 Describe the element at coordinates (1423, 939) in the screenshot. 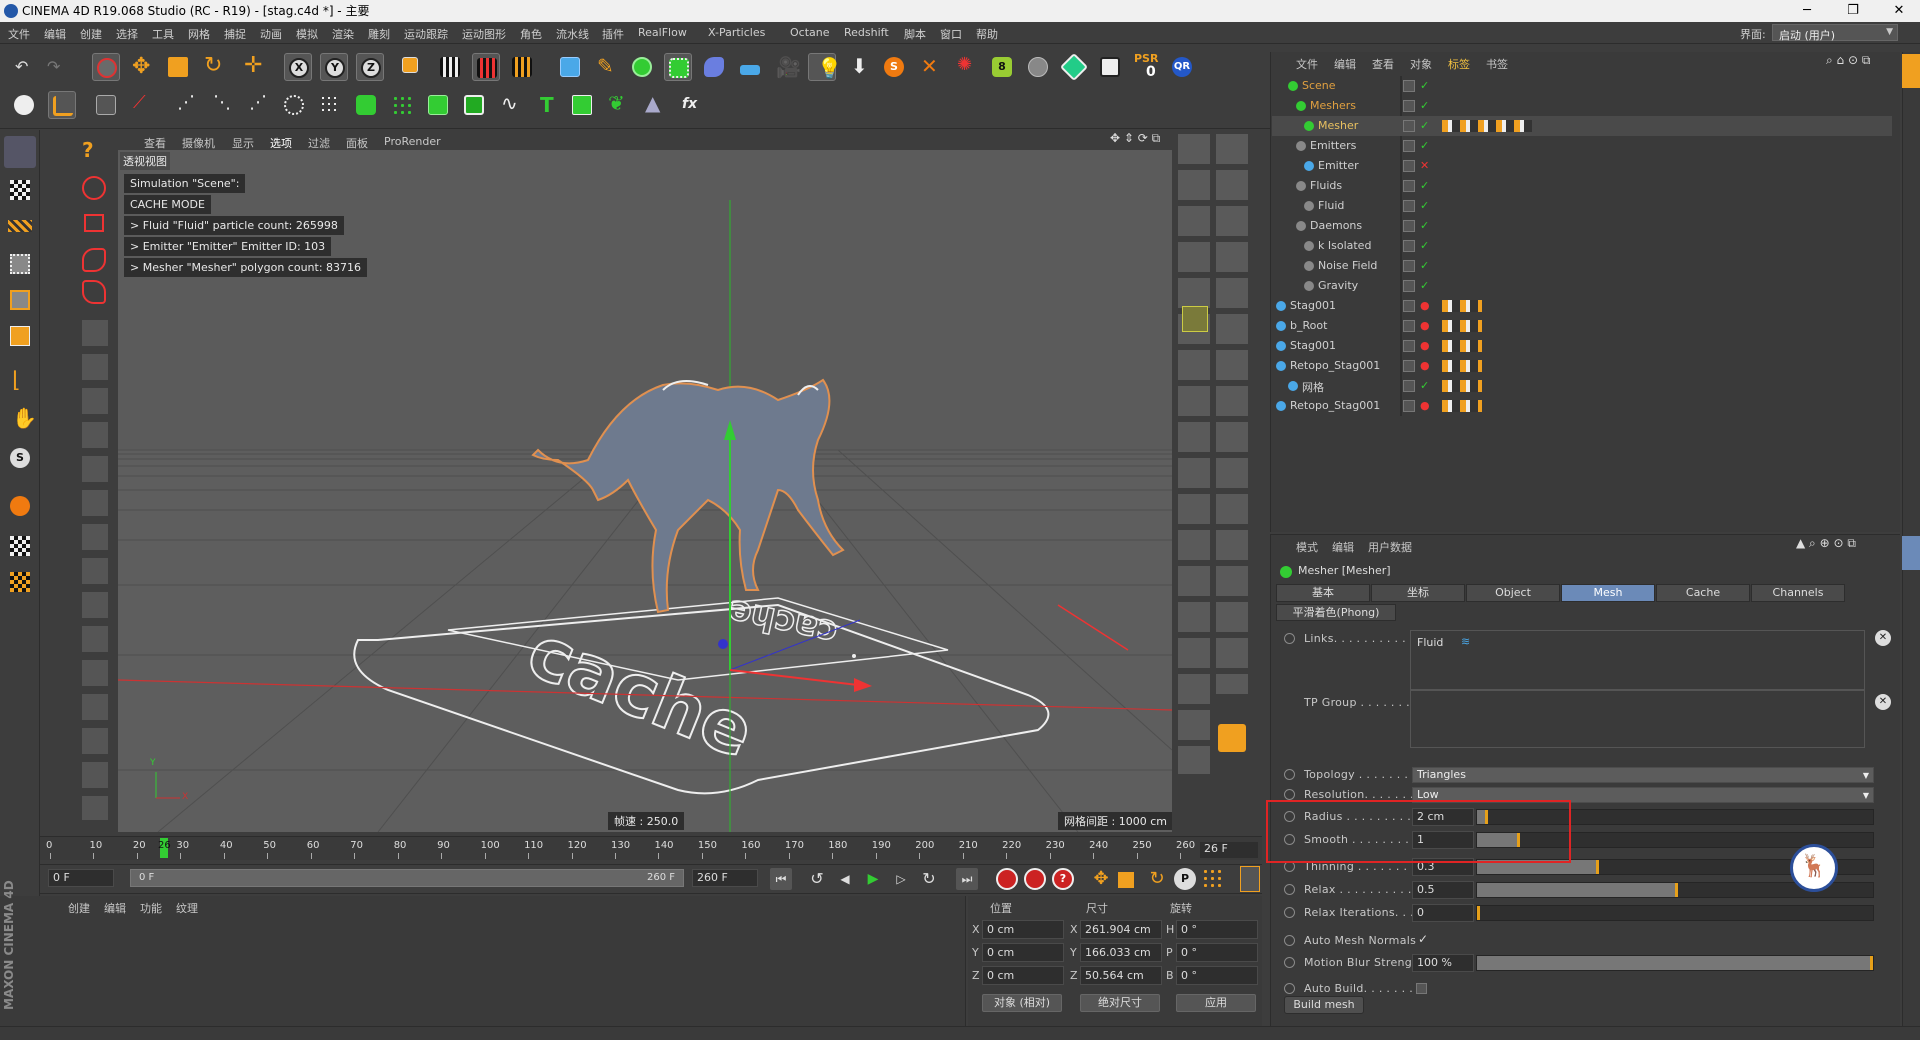

I see `auto-normals-checkbox: ✓` at that location.